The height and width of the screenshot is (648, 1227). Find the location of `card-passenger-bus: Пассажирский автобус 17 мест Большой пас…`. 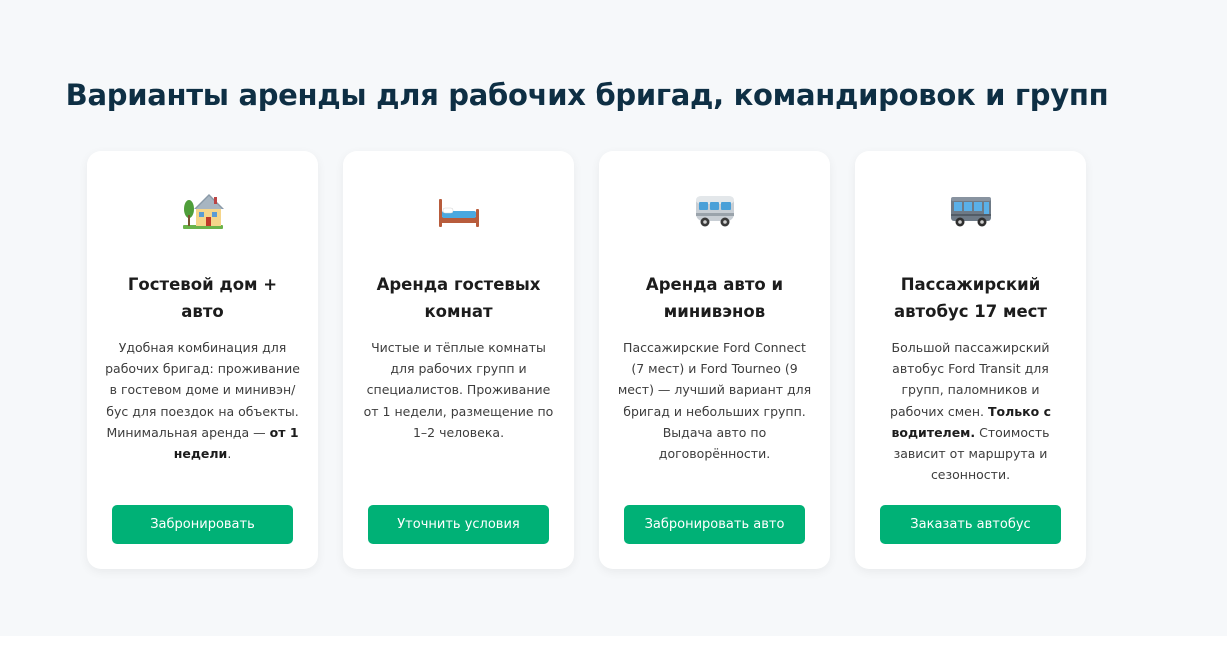

card-passenger-bus: Пассажирский автобус 17 мест Большой пас… is located at coordinates (970, 360).